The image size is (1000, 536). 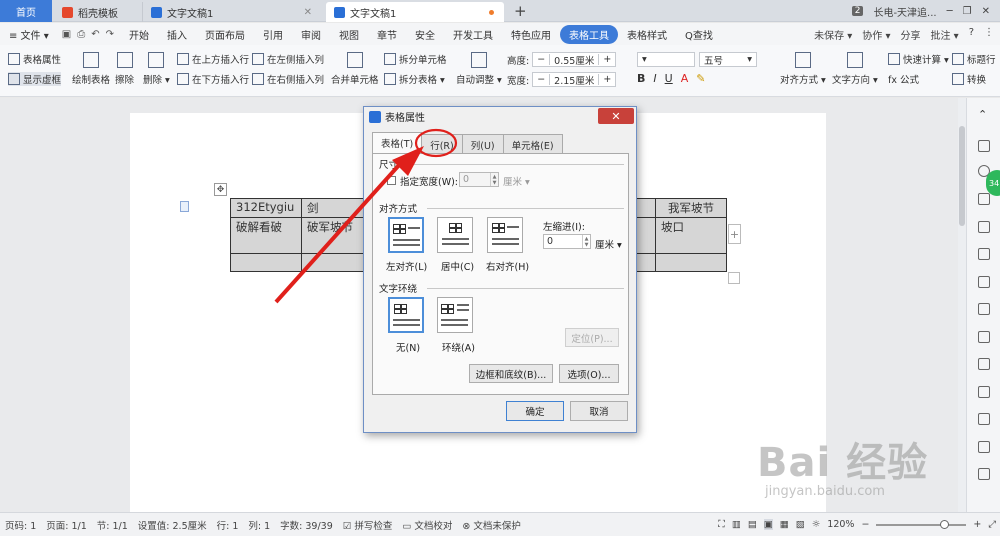 I want to click on indent-input: 0 ▲ ▼, so click(x=567, y=241).